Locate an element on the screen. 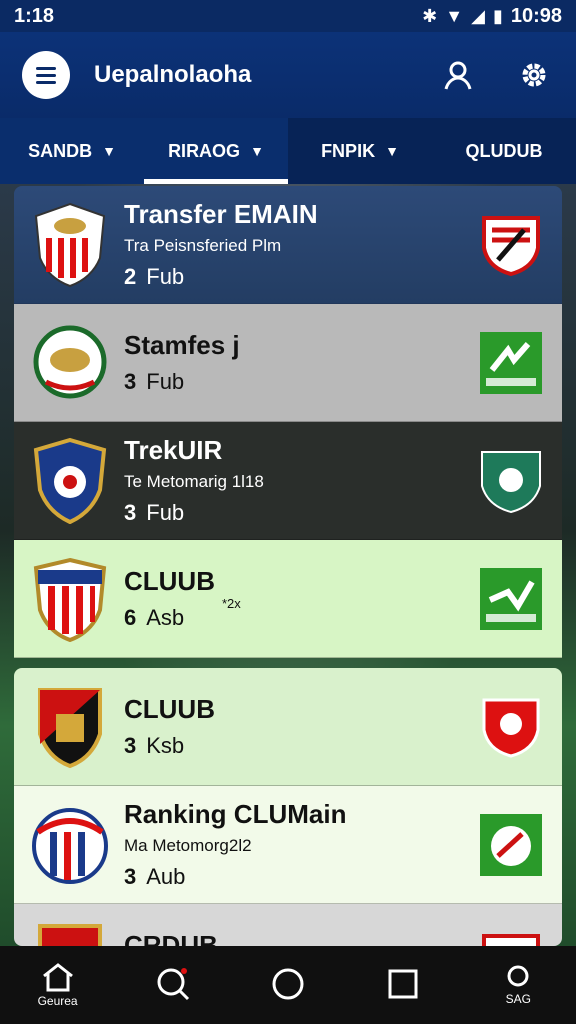  nav-square is located at coordinates (403, 985).